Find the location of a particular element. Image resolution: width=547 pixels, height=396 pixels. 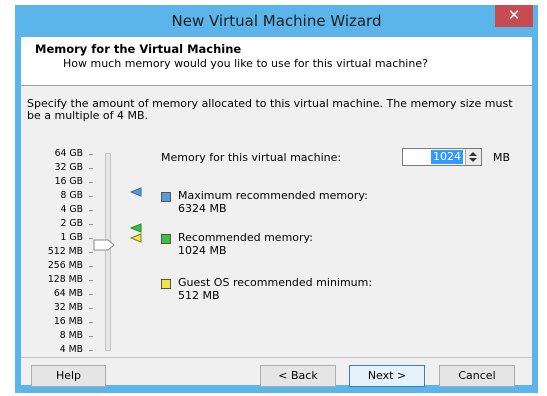

scale-tick-label: 8 GB is located at coordinates (71, 195).